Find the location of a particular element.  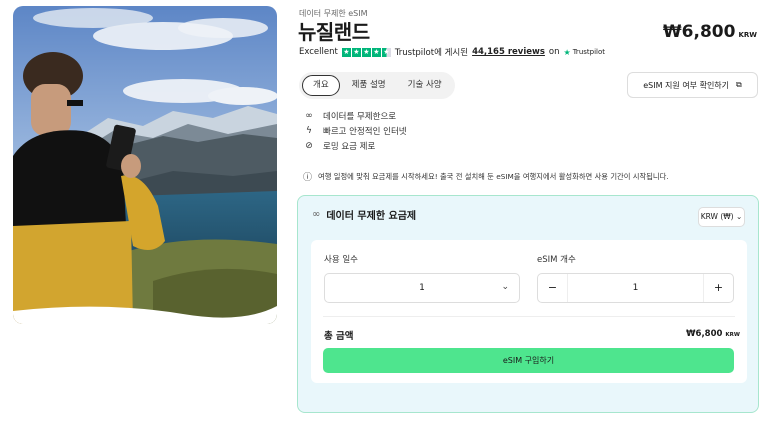

total-price: ₩6,800 KRW is located at coordinates (713, 334).